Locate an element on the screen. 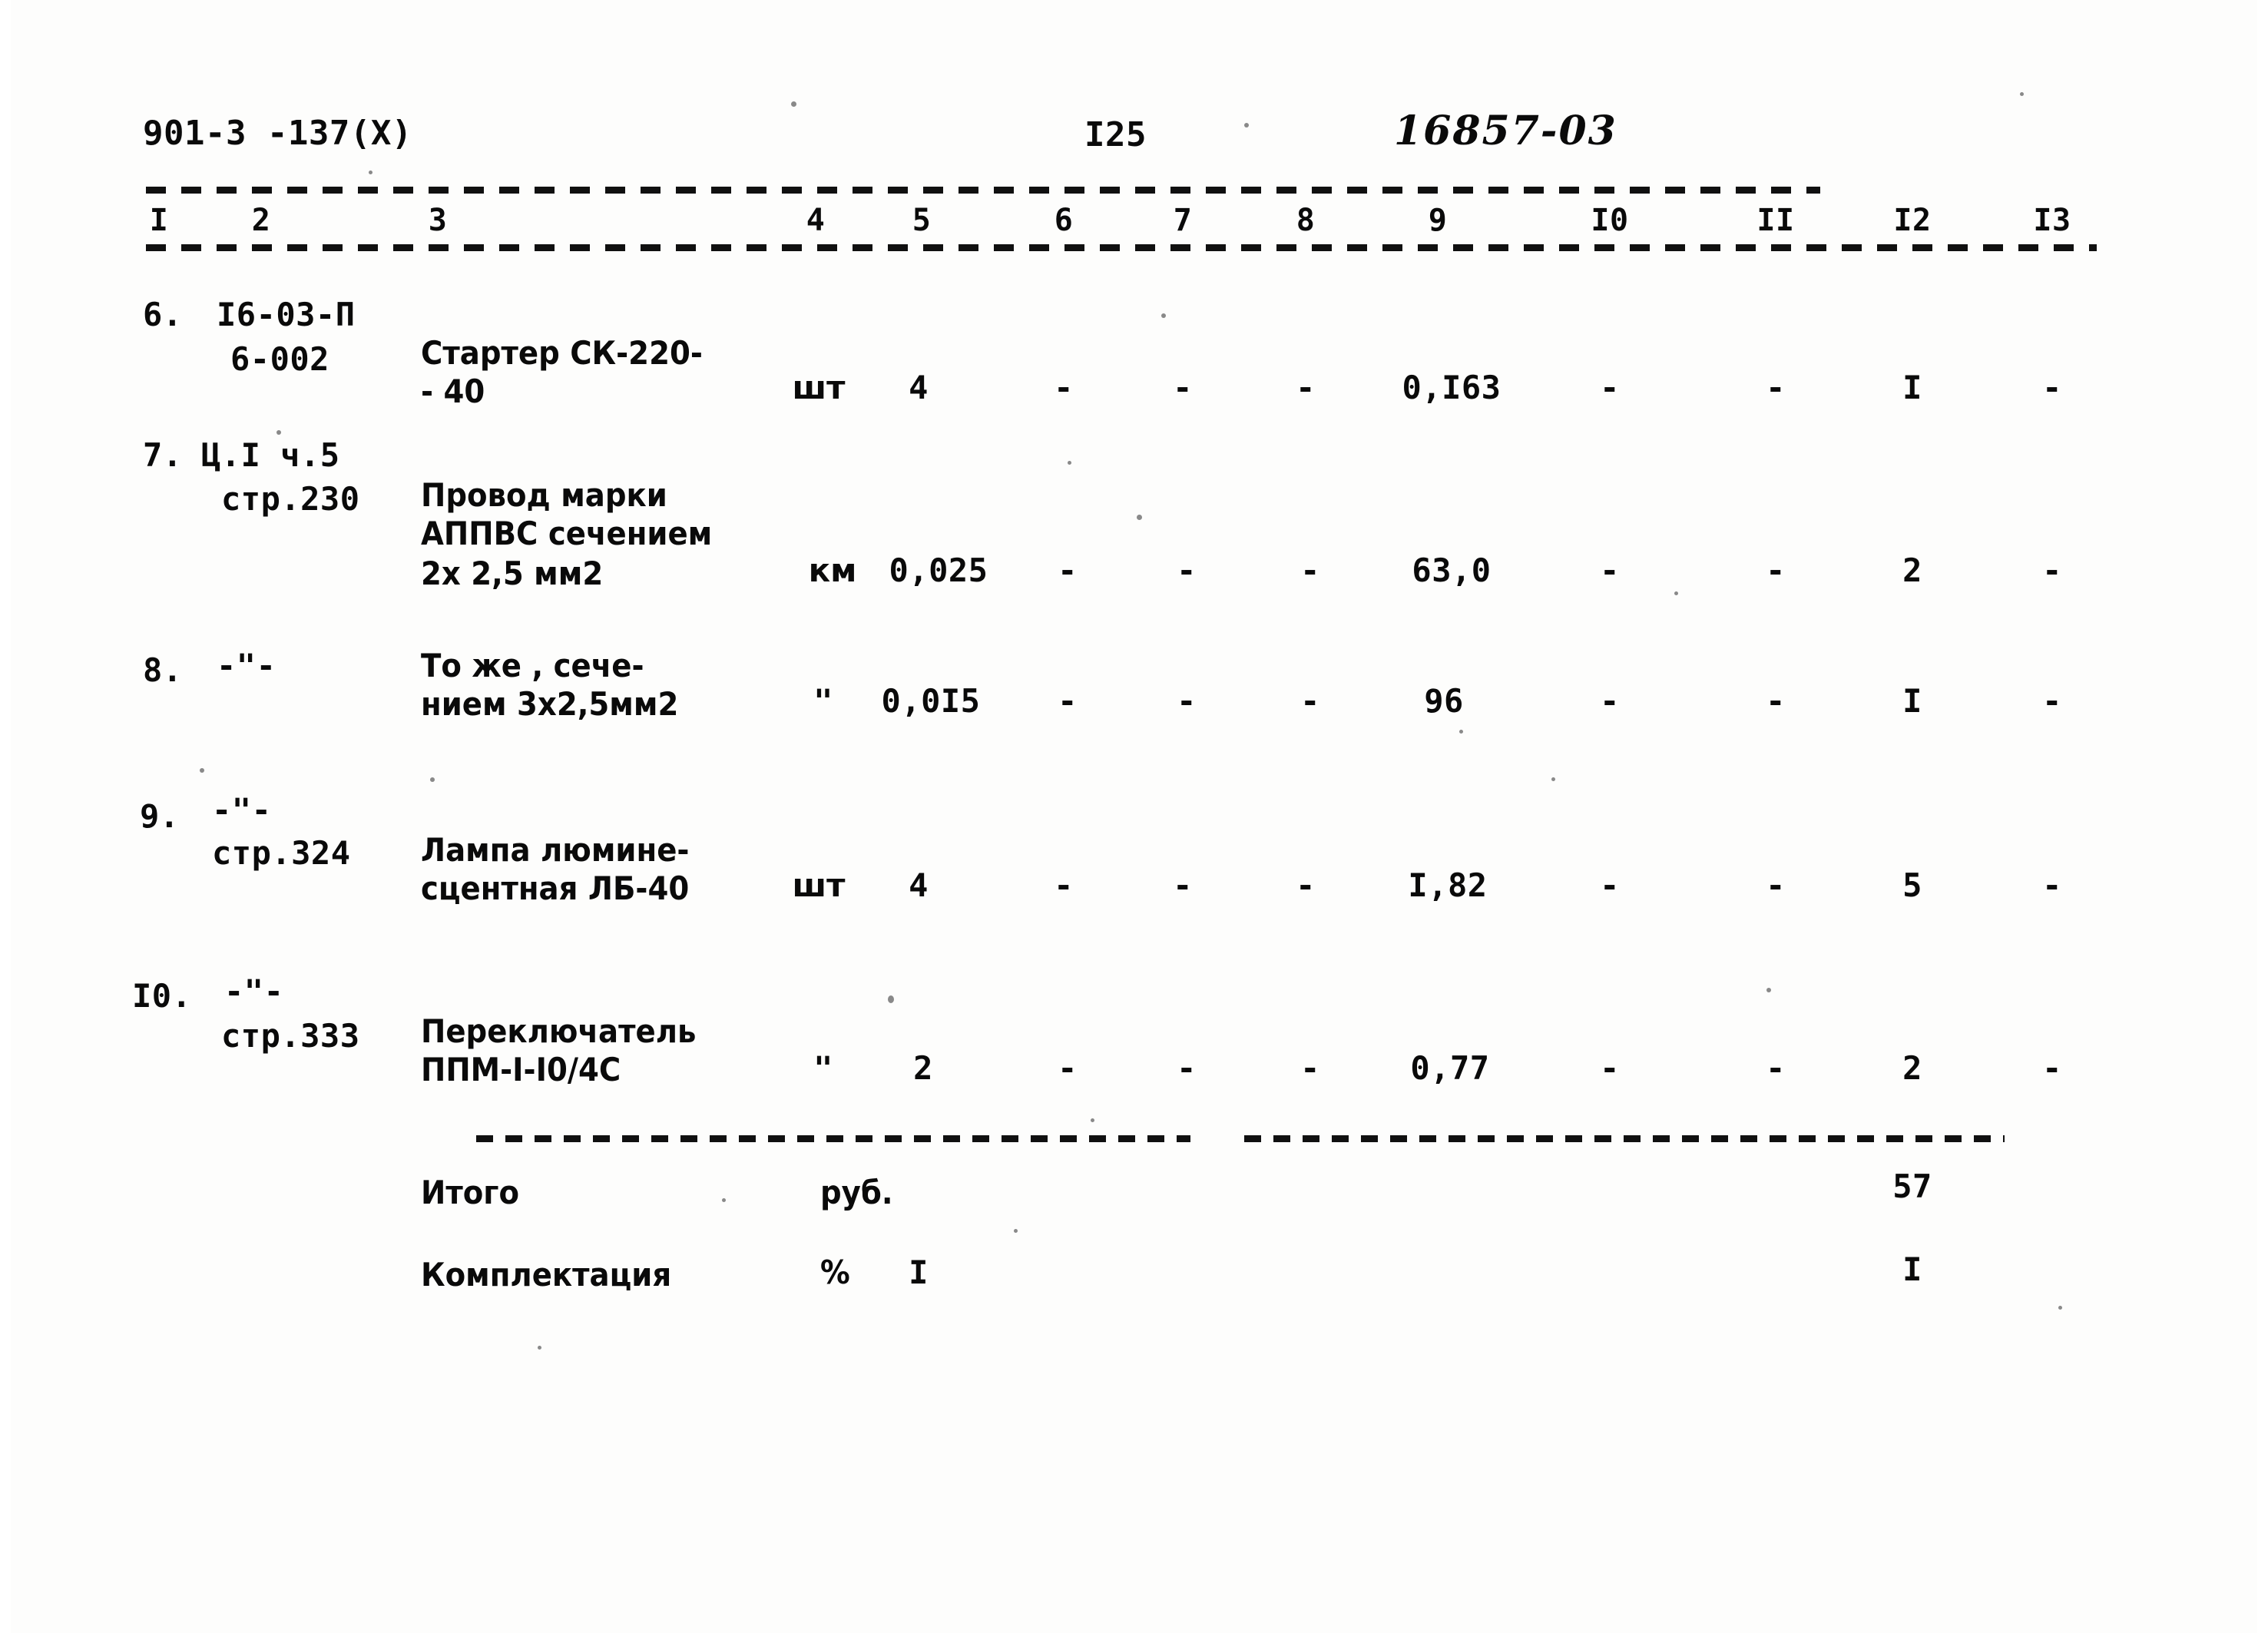 The width and height of the screenshot is (2268, 1633). column-header-4: 4 is located at coordinates (816, 221).